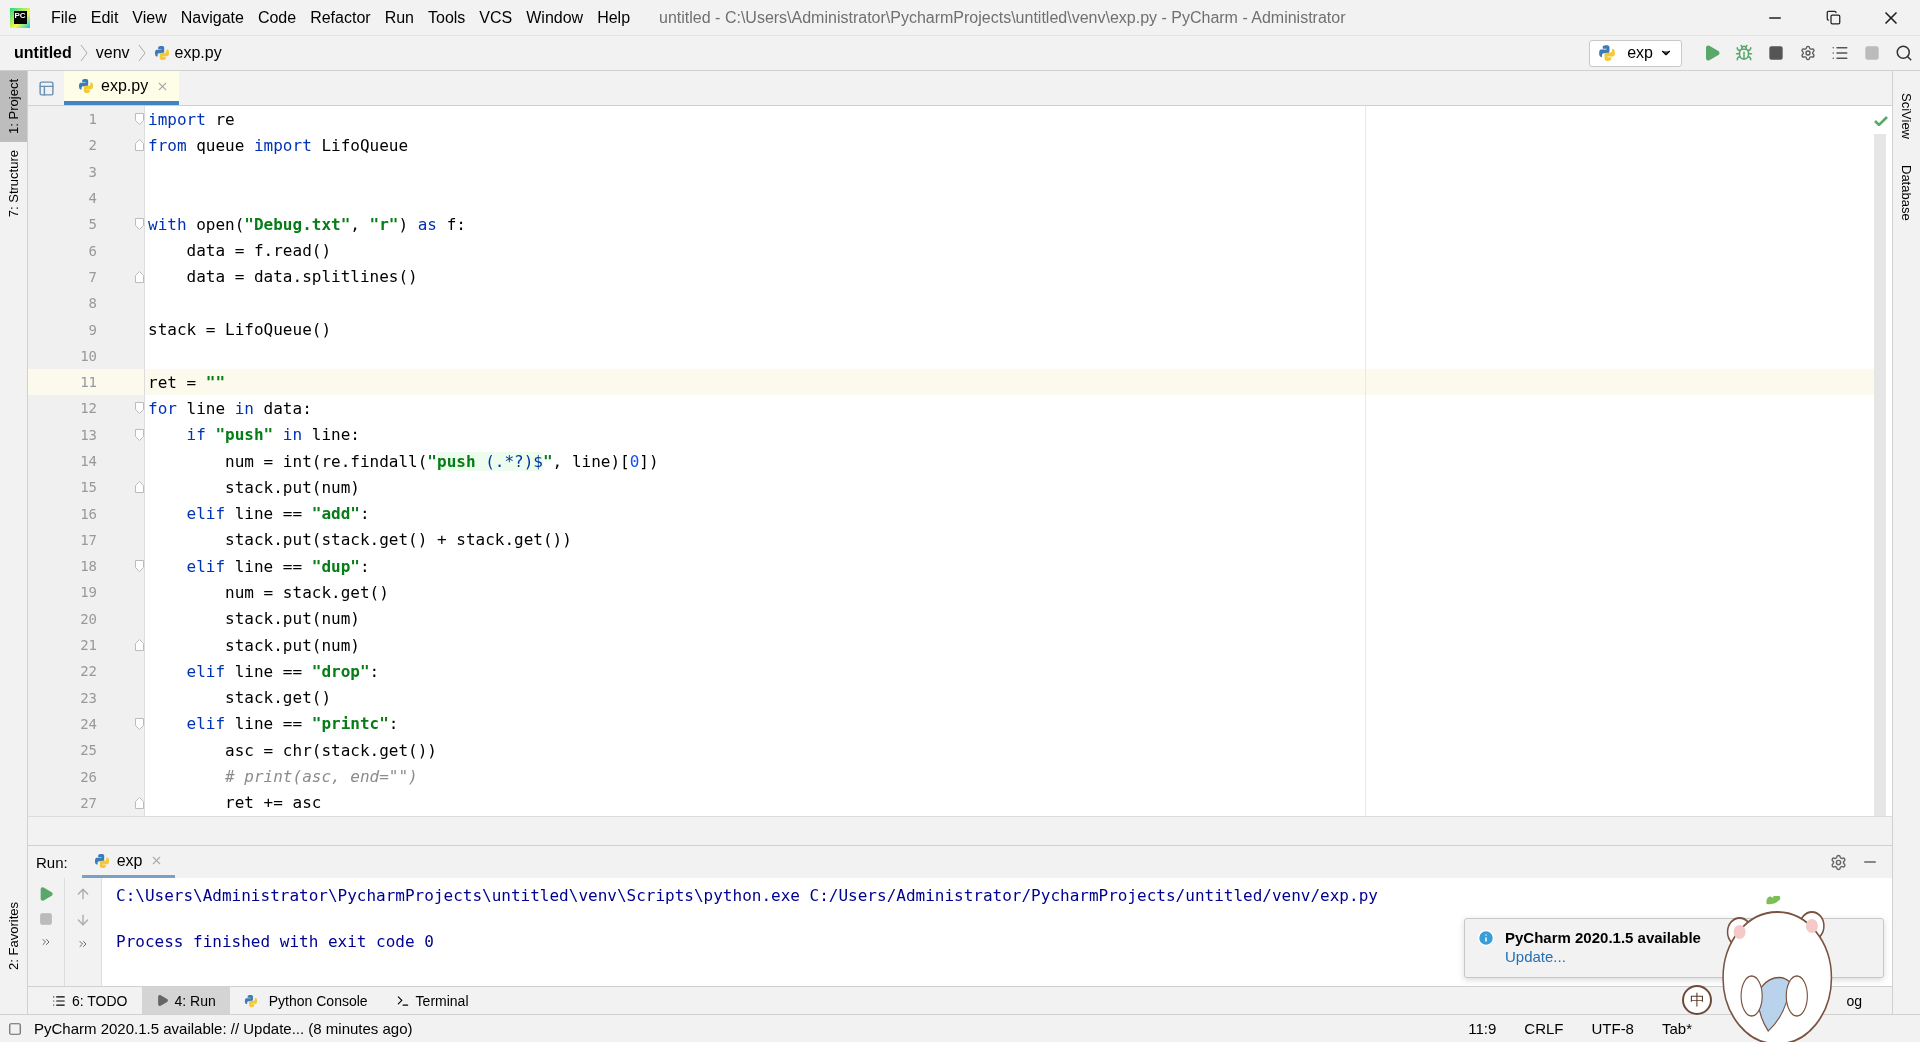 The width and height of the screenshot is (1920, 1042). What do you see at coordinates (92, 198) in the screenshot?
I see `line-number: 4` at bounding box center [92, 198].